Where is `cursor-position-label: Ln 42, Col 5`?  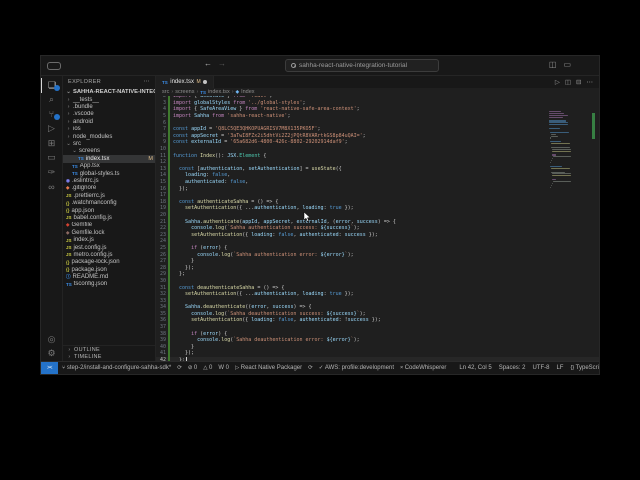 cursor-position-label: Ln 42, Col 5 is located at coordinates (475, 368).